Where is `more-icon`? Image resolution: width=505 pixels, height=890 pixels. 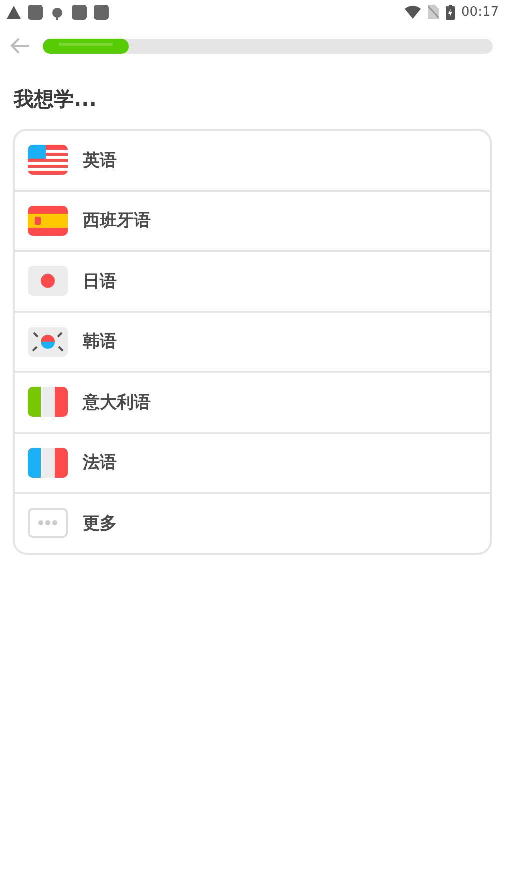
more-icon is located at coordinates (48, 523).